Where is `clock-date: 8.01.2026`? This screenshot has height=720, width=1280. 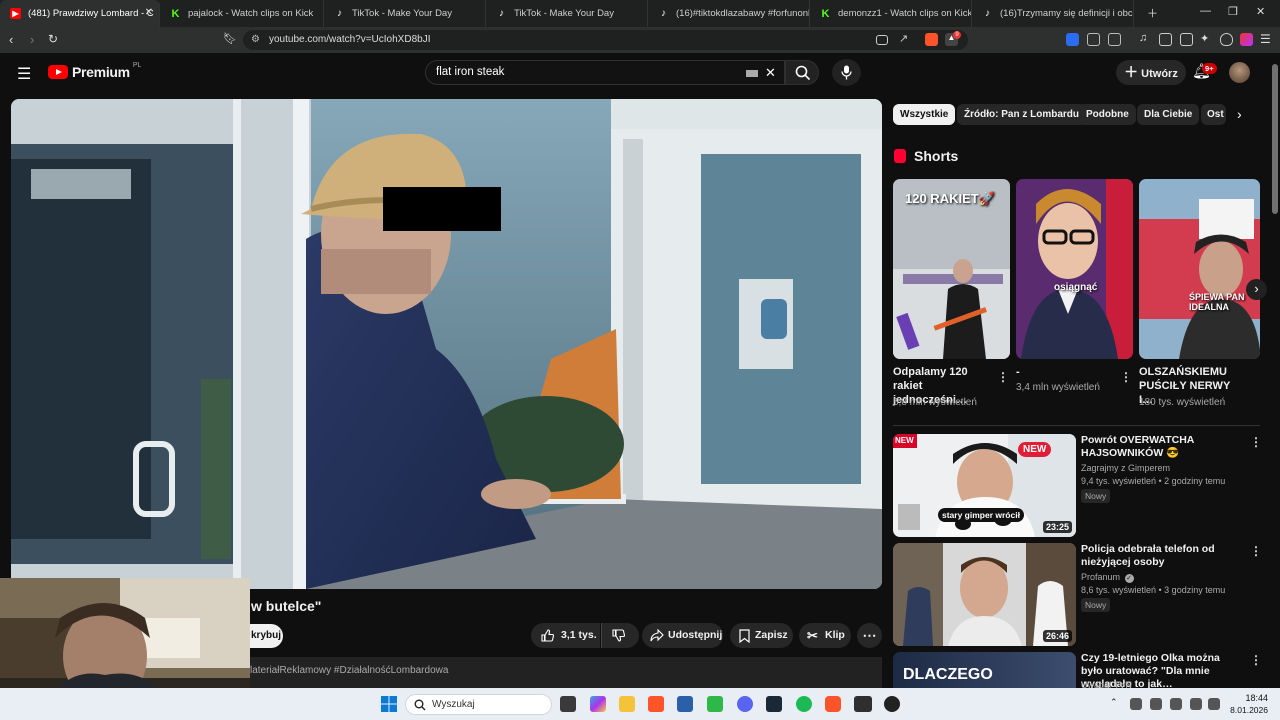 clock-date: 8.01.2026 is located at coordinates (1246, 710).